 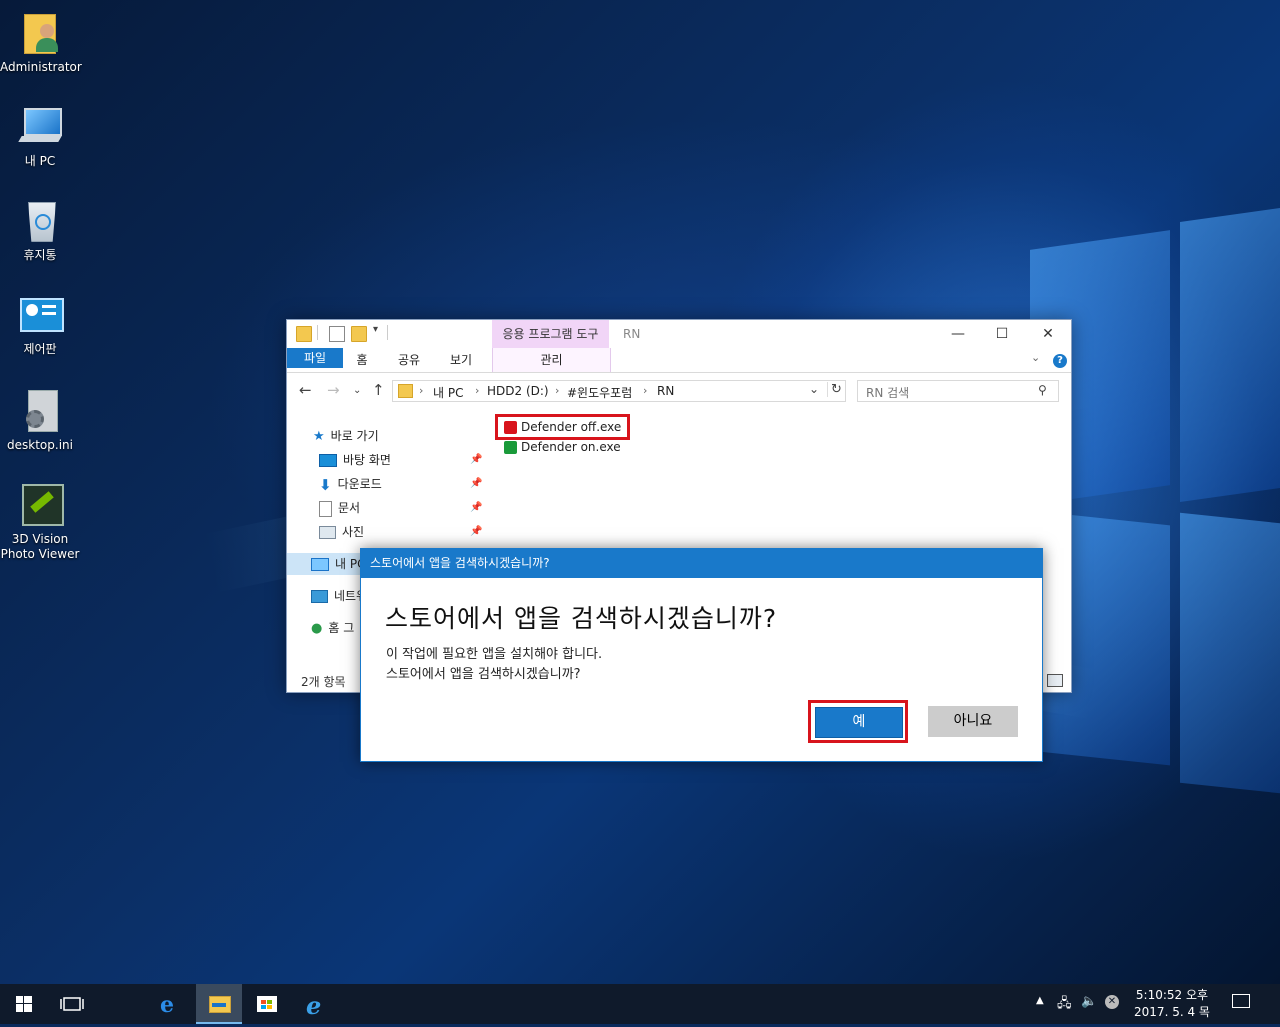 I want to click on desktop-icon-3d-vision: 3D Vision Photo Viewer, so click(x=40, y=522).